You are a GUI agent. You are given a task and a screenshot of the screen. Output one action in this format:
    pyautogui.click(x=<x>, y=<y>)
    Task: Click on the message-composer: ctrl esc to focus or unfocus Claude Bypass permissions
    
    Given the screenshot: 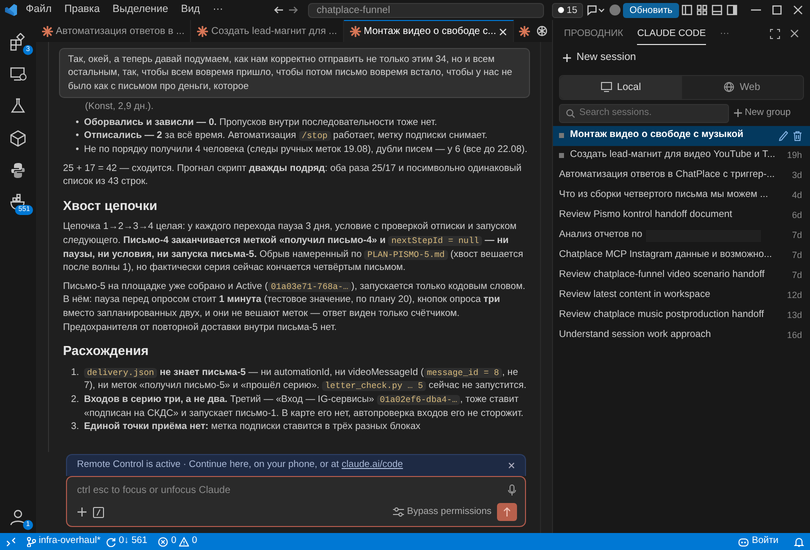 What is the action you would take?
    pyautogui.click(x=296, y=501)
    